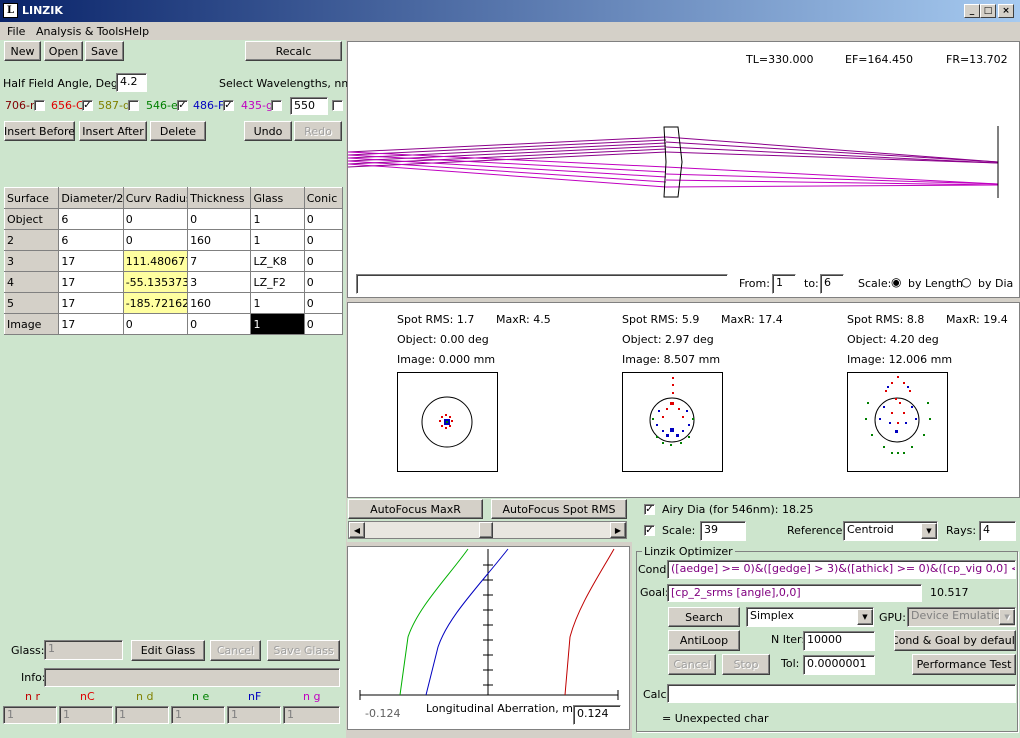  Describe the element at coordinates (309, 106) in the screenshot. I see `wl-custom-input: 550` at that location.